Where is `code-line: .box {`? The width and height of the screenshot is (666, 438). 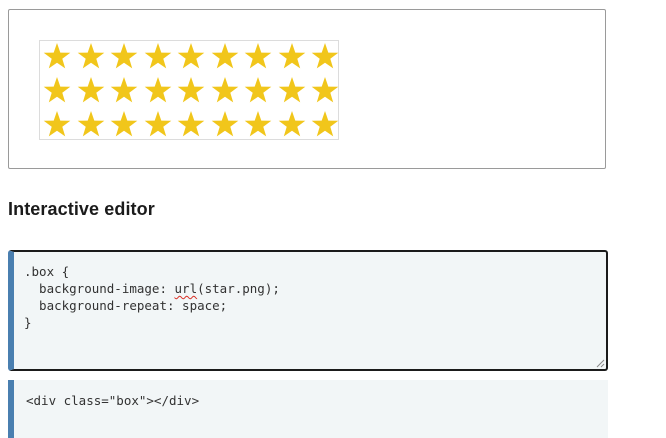
code-line: .box { is located at coordinates (47, 271).